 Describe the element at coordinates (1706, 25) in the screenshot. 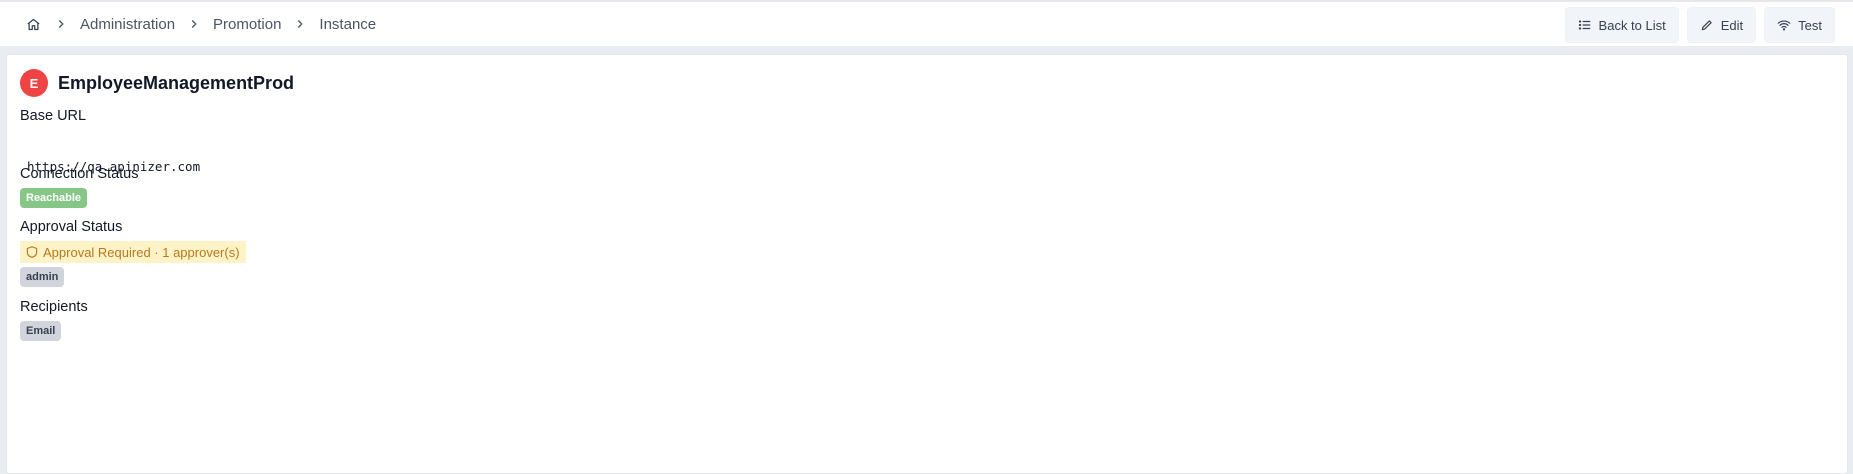

I see `pencil-icon` at that location.